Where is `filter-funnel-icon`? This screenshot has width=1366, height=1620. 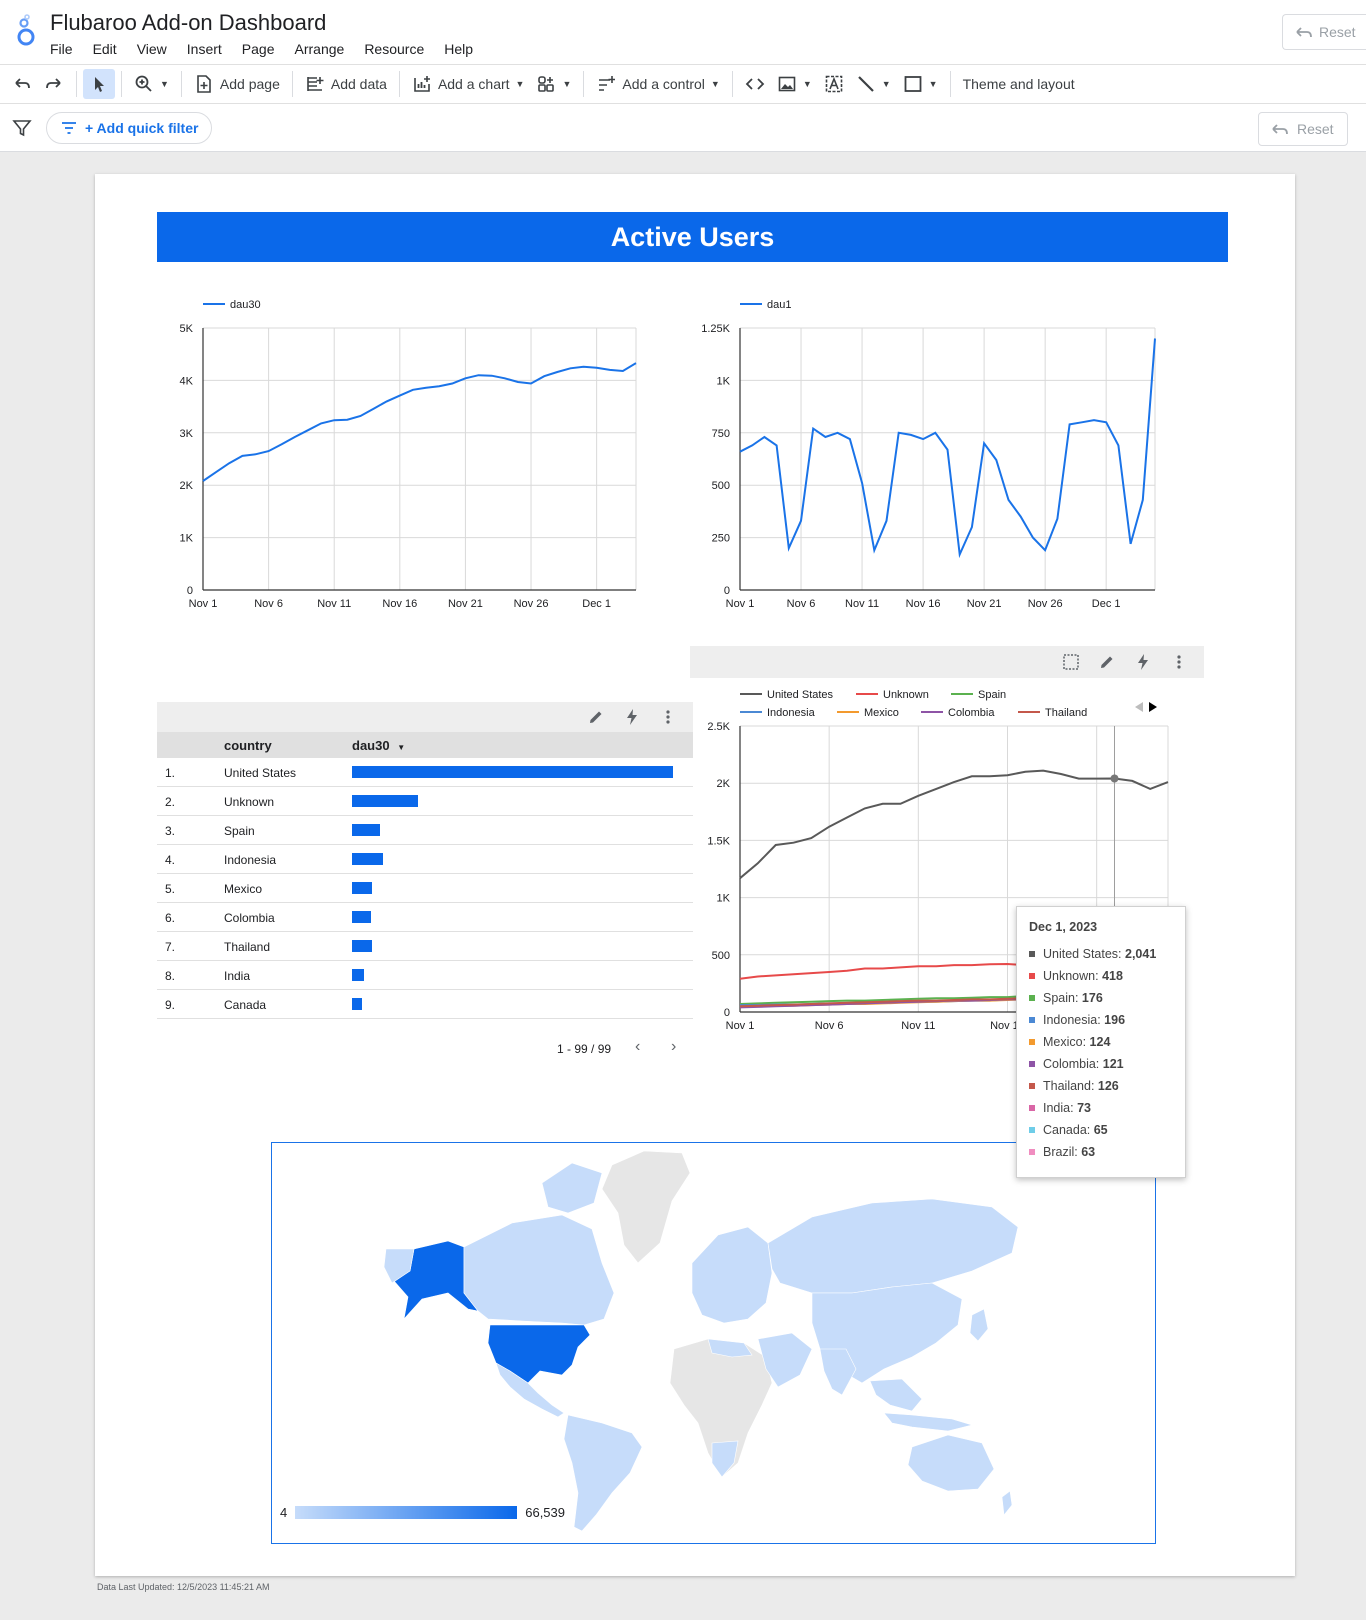 filter-funnel-icon is located at coordinates (22, 128).